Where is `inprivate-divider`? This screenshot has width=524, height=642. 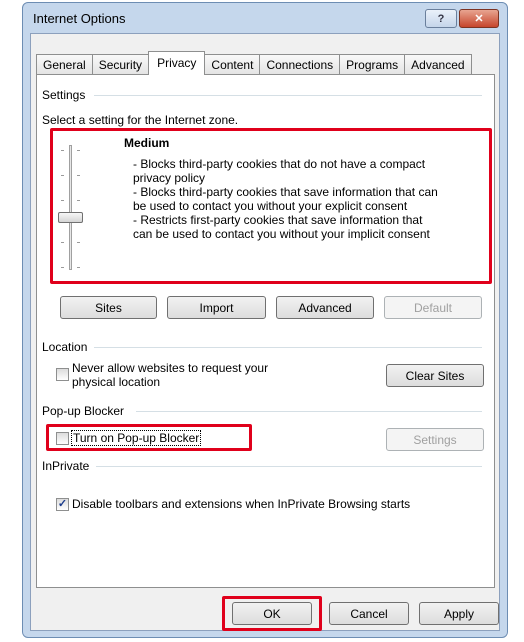 inprivate-divider is located at coordinates (289, 466).